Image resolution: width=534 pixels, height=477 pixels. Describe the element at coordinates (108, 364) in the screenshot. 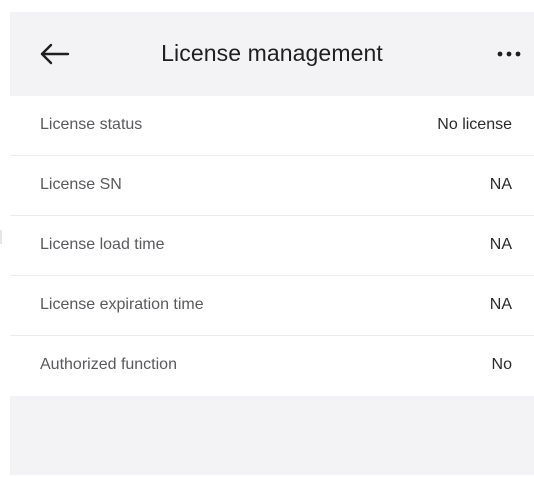

I see `row-label: Authorized function` at that location.